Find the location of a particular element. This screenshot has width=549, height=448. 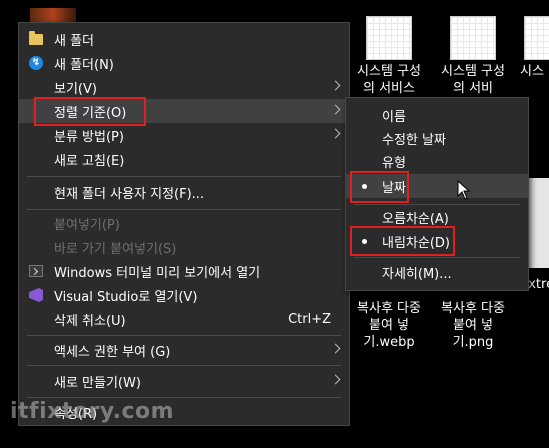

menu-label: 새 폴더 is located at coordinates (74, 41).